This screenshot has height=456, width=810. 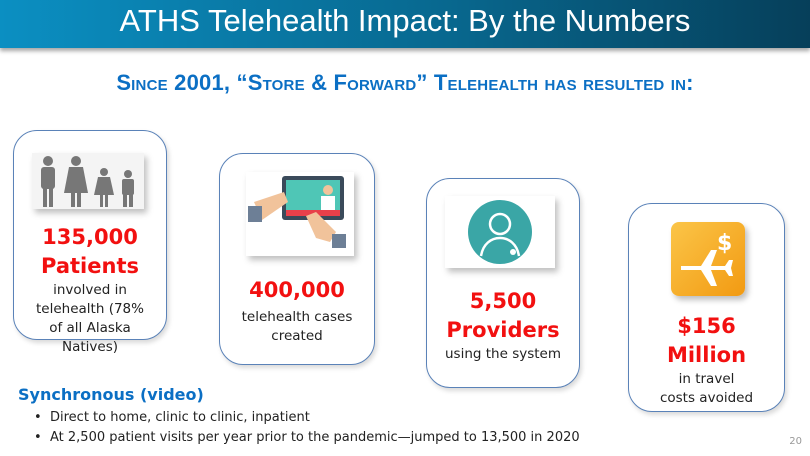 What do you see at coordinates (90, 266) in the screenshot?
I see `stat-unit: Patients` at bounding box center [90, 266].